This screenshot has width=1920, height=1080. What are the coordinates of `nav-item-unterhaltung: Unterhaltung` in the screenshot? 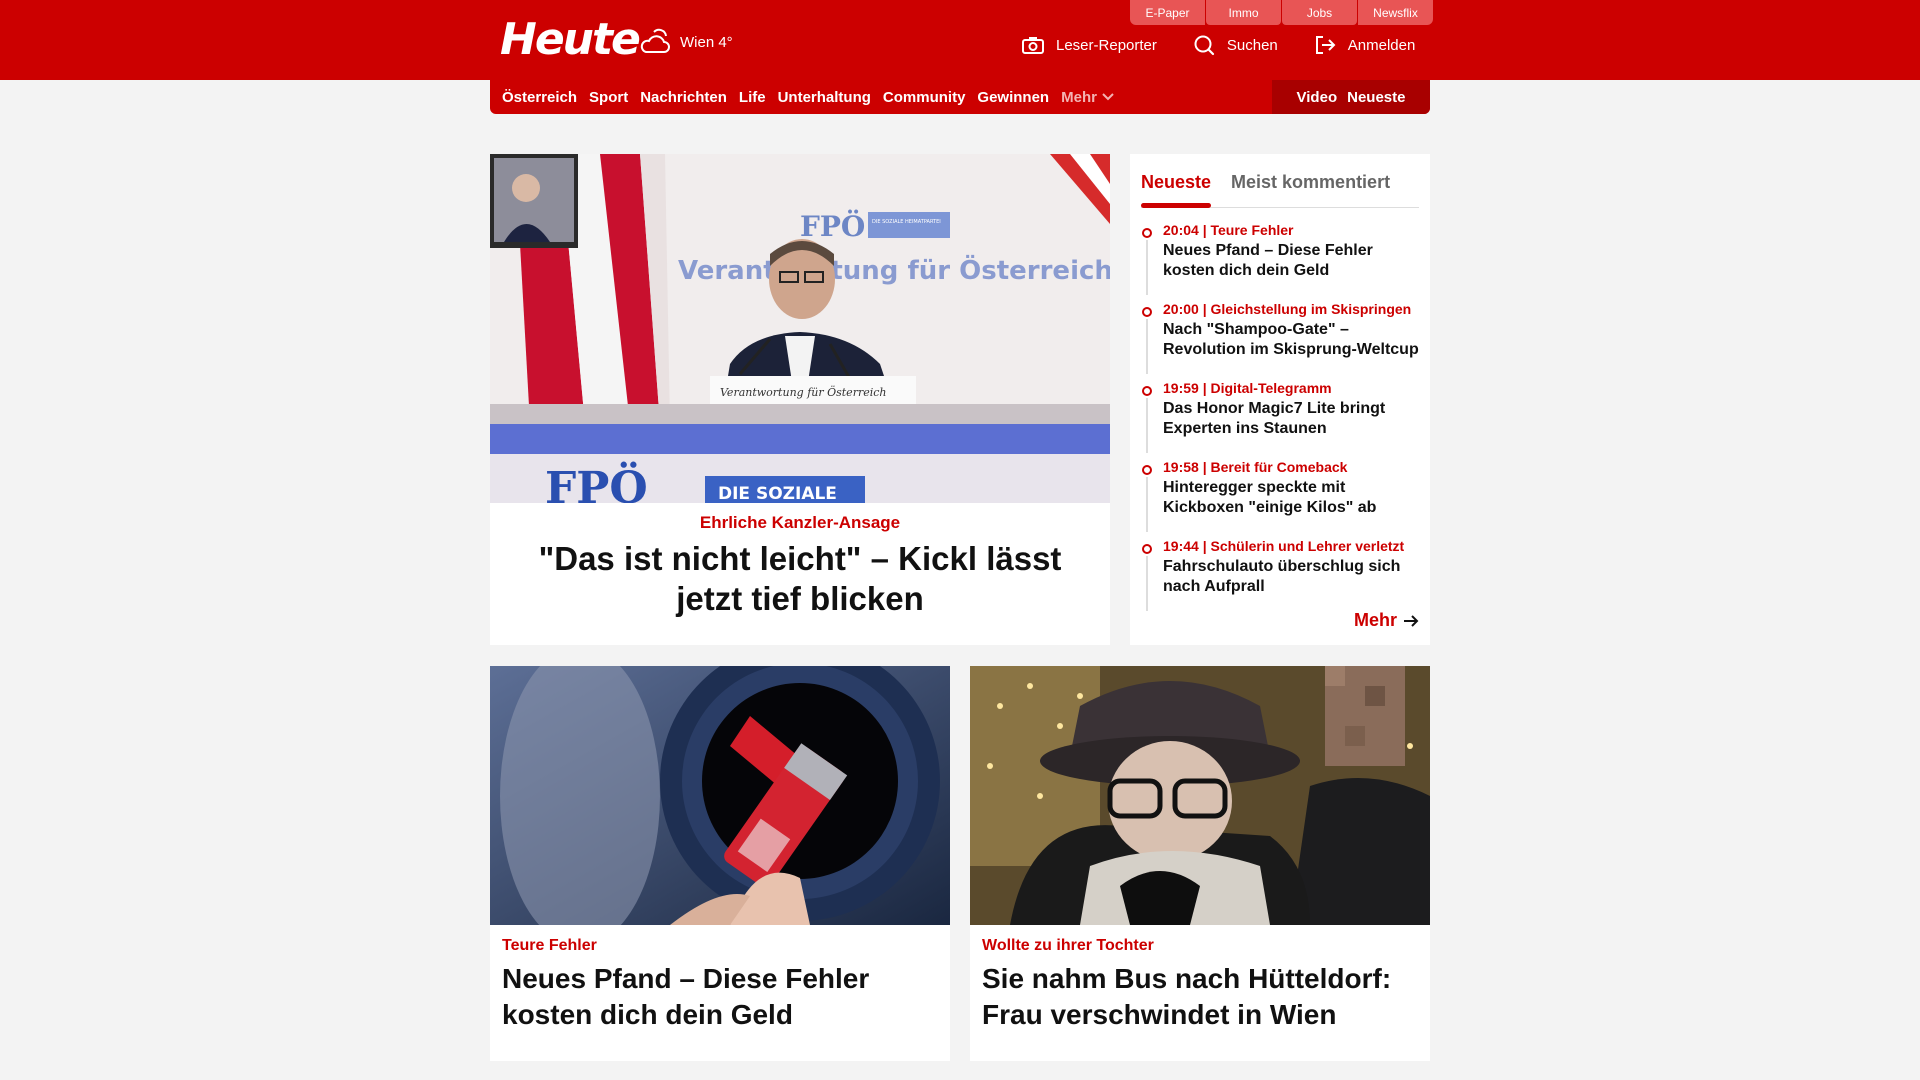 It's located at (824, 97).